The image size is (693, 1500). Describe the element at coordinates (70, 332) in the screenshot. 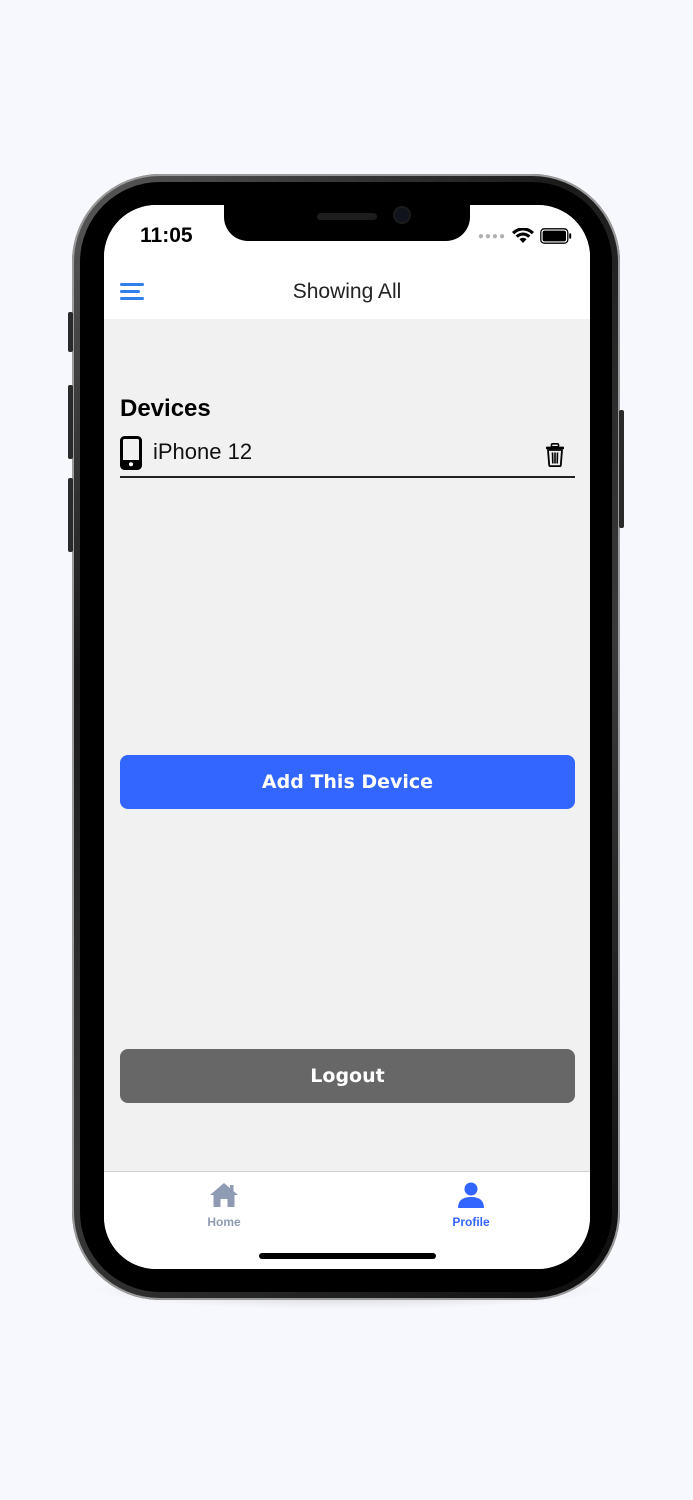

I see `mute-switch` at that location.